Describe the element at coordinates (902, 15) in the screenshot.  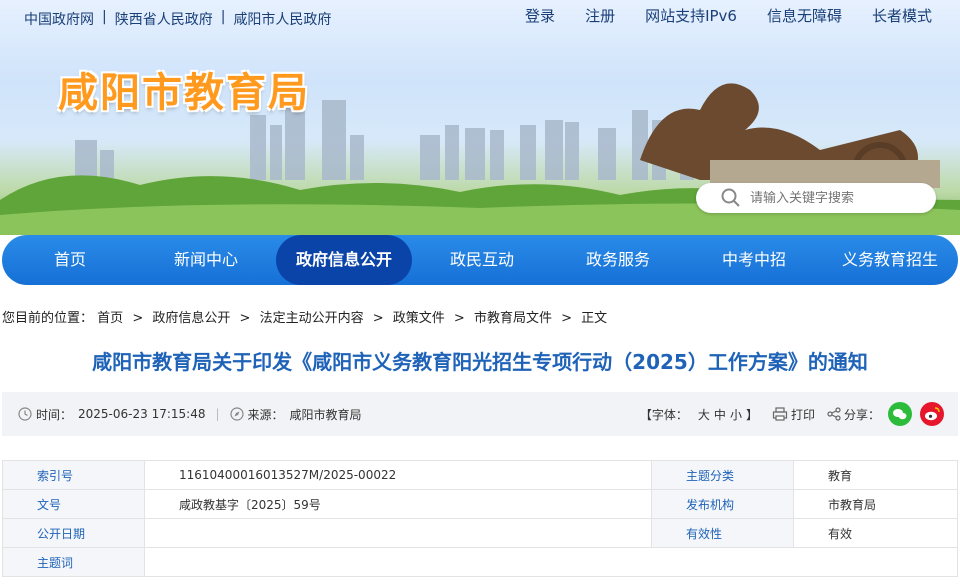
I see `elder-mode-link: 长者模式` at that location.